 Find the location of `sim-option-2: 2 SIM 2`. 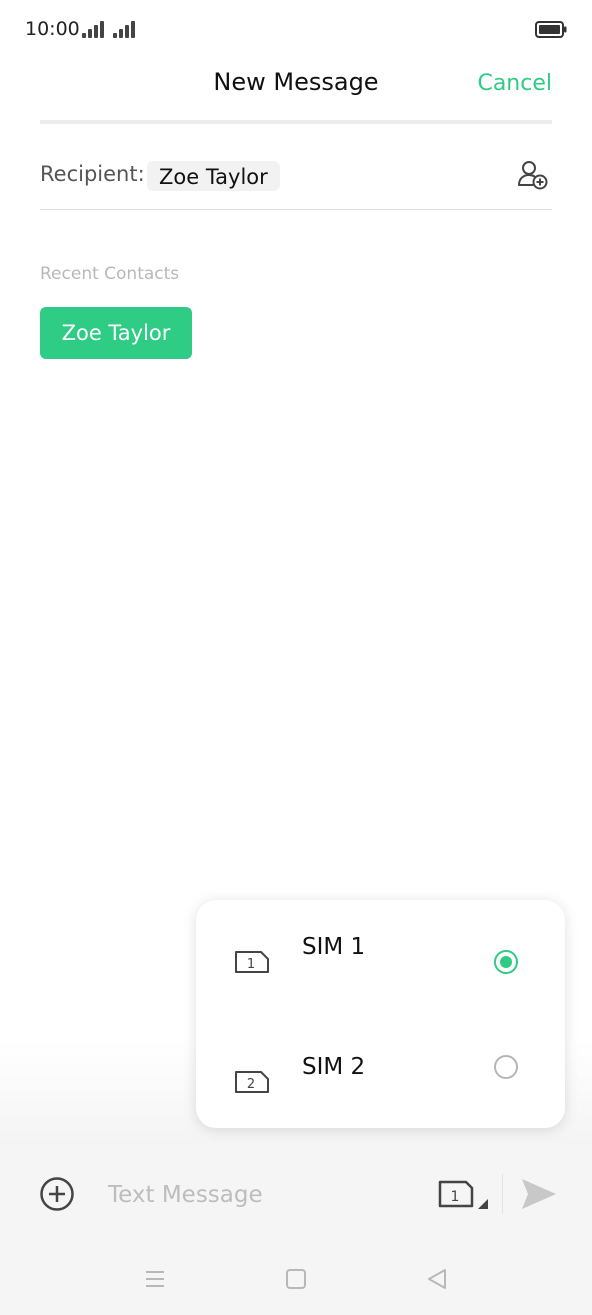

sim-option-2: 2 SIM 2 is located at coordinates (380, 1066).